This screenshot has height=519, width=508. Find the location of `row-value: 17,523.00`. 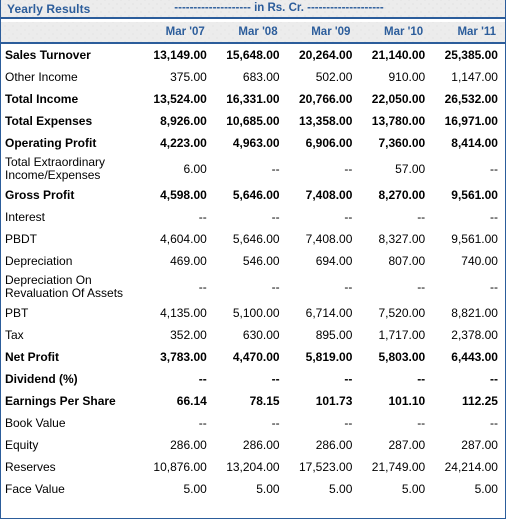

row-value: 17,523.00 is located at coordinates (326, 467).